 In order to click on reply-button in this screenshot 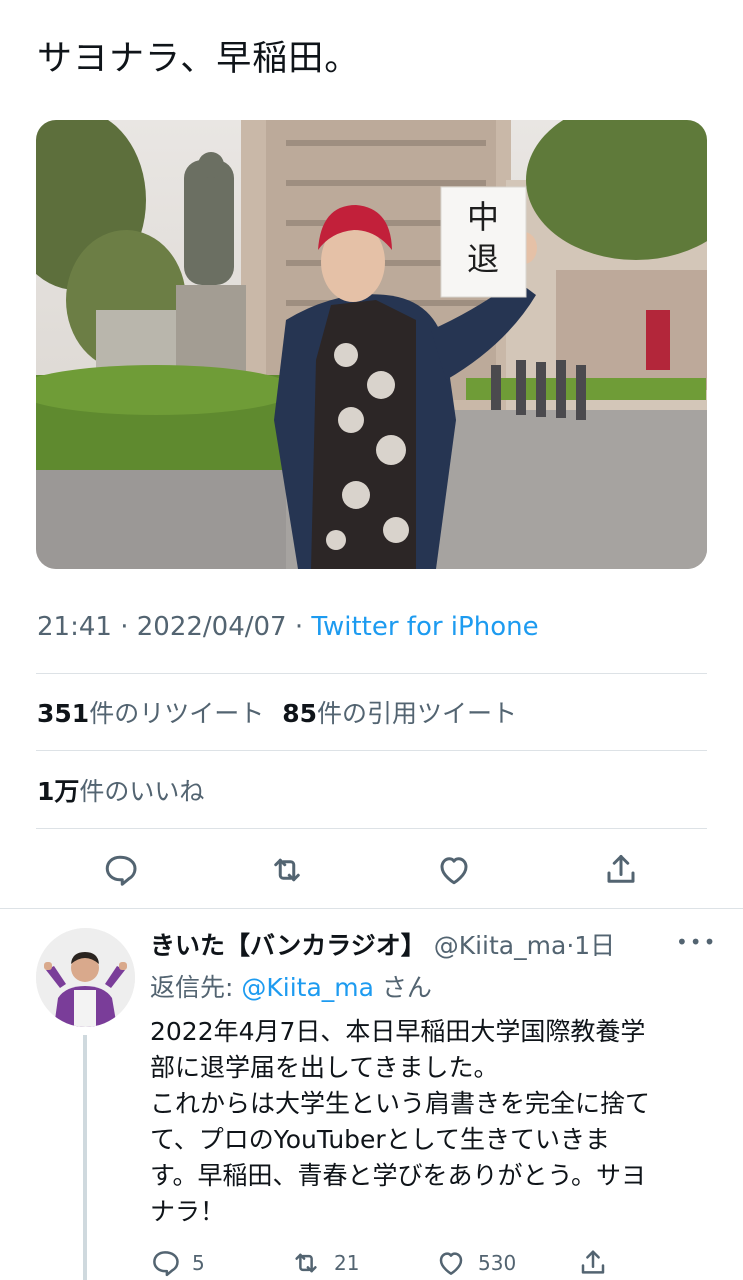, I will do `click(120, 870)`.